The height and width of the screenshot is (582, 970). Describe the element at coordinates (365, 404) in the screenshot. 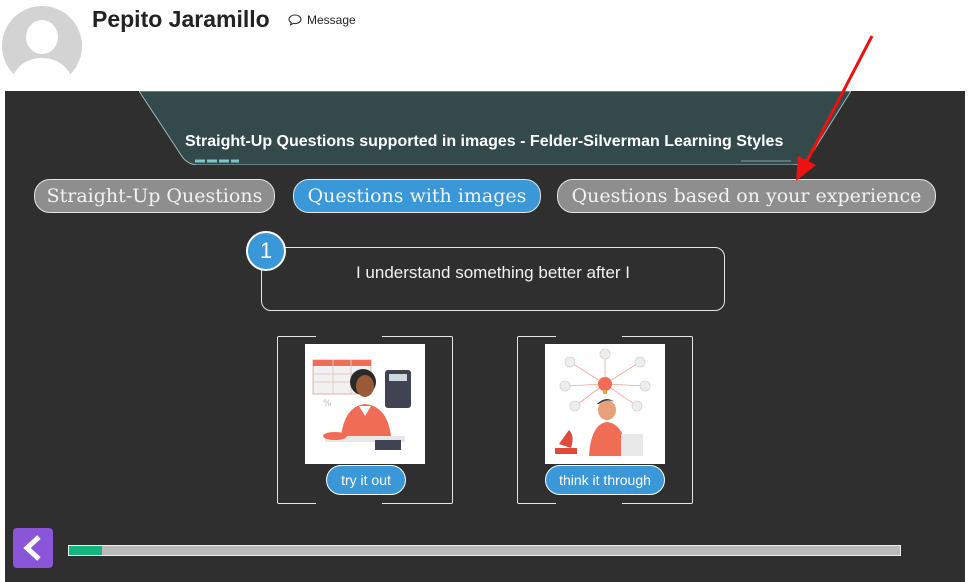

I see `woman-with-calculator-illustration: %` at that location.